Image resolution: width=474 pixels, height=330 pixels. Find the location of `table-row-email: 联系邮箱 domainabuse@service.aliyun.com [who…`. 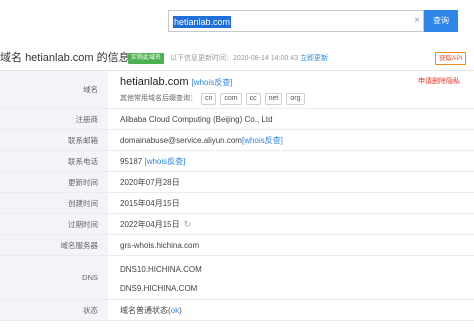

table-row-email: 联系邮箱 domainabuse@service.aliyun.com [who… is located at coordinates (237, 140).